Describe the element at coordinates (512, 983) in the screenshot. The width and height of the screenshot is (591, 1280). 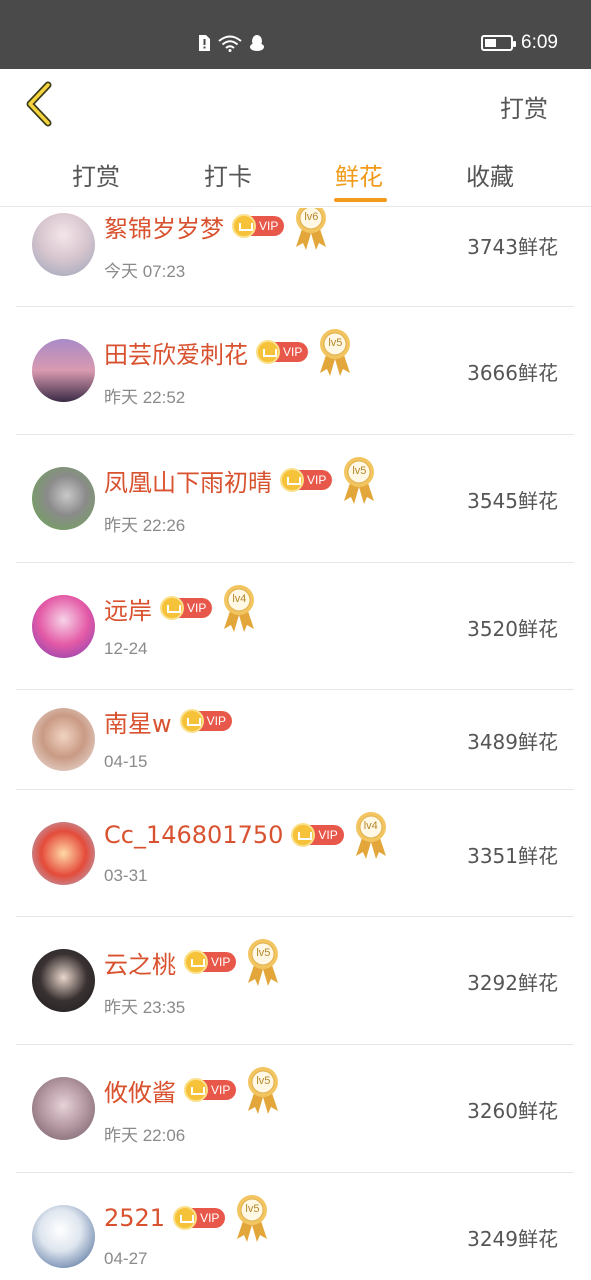
I see `flower-count: 3292鲜花` at that location.